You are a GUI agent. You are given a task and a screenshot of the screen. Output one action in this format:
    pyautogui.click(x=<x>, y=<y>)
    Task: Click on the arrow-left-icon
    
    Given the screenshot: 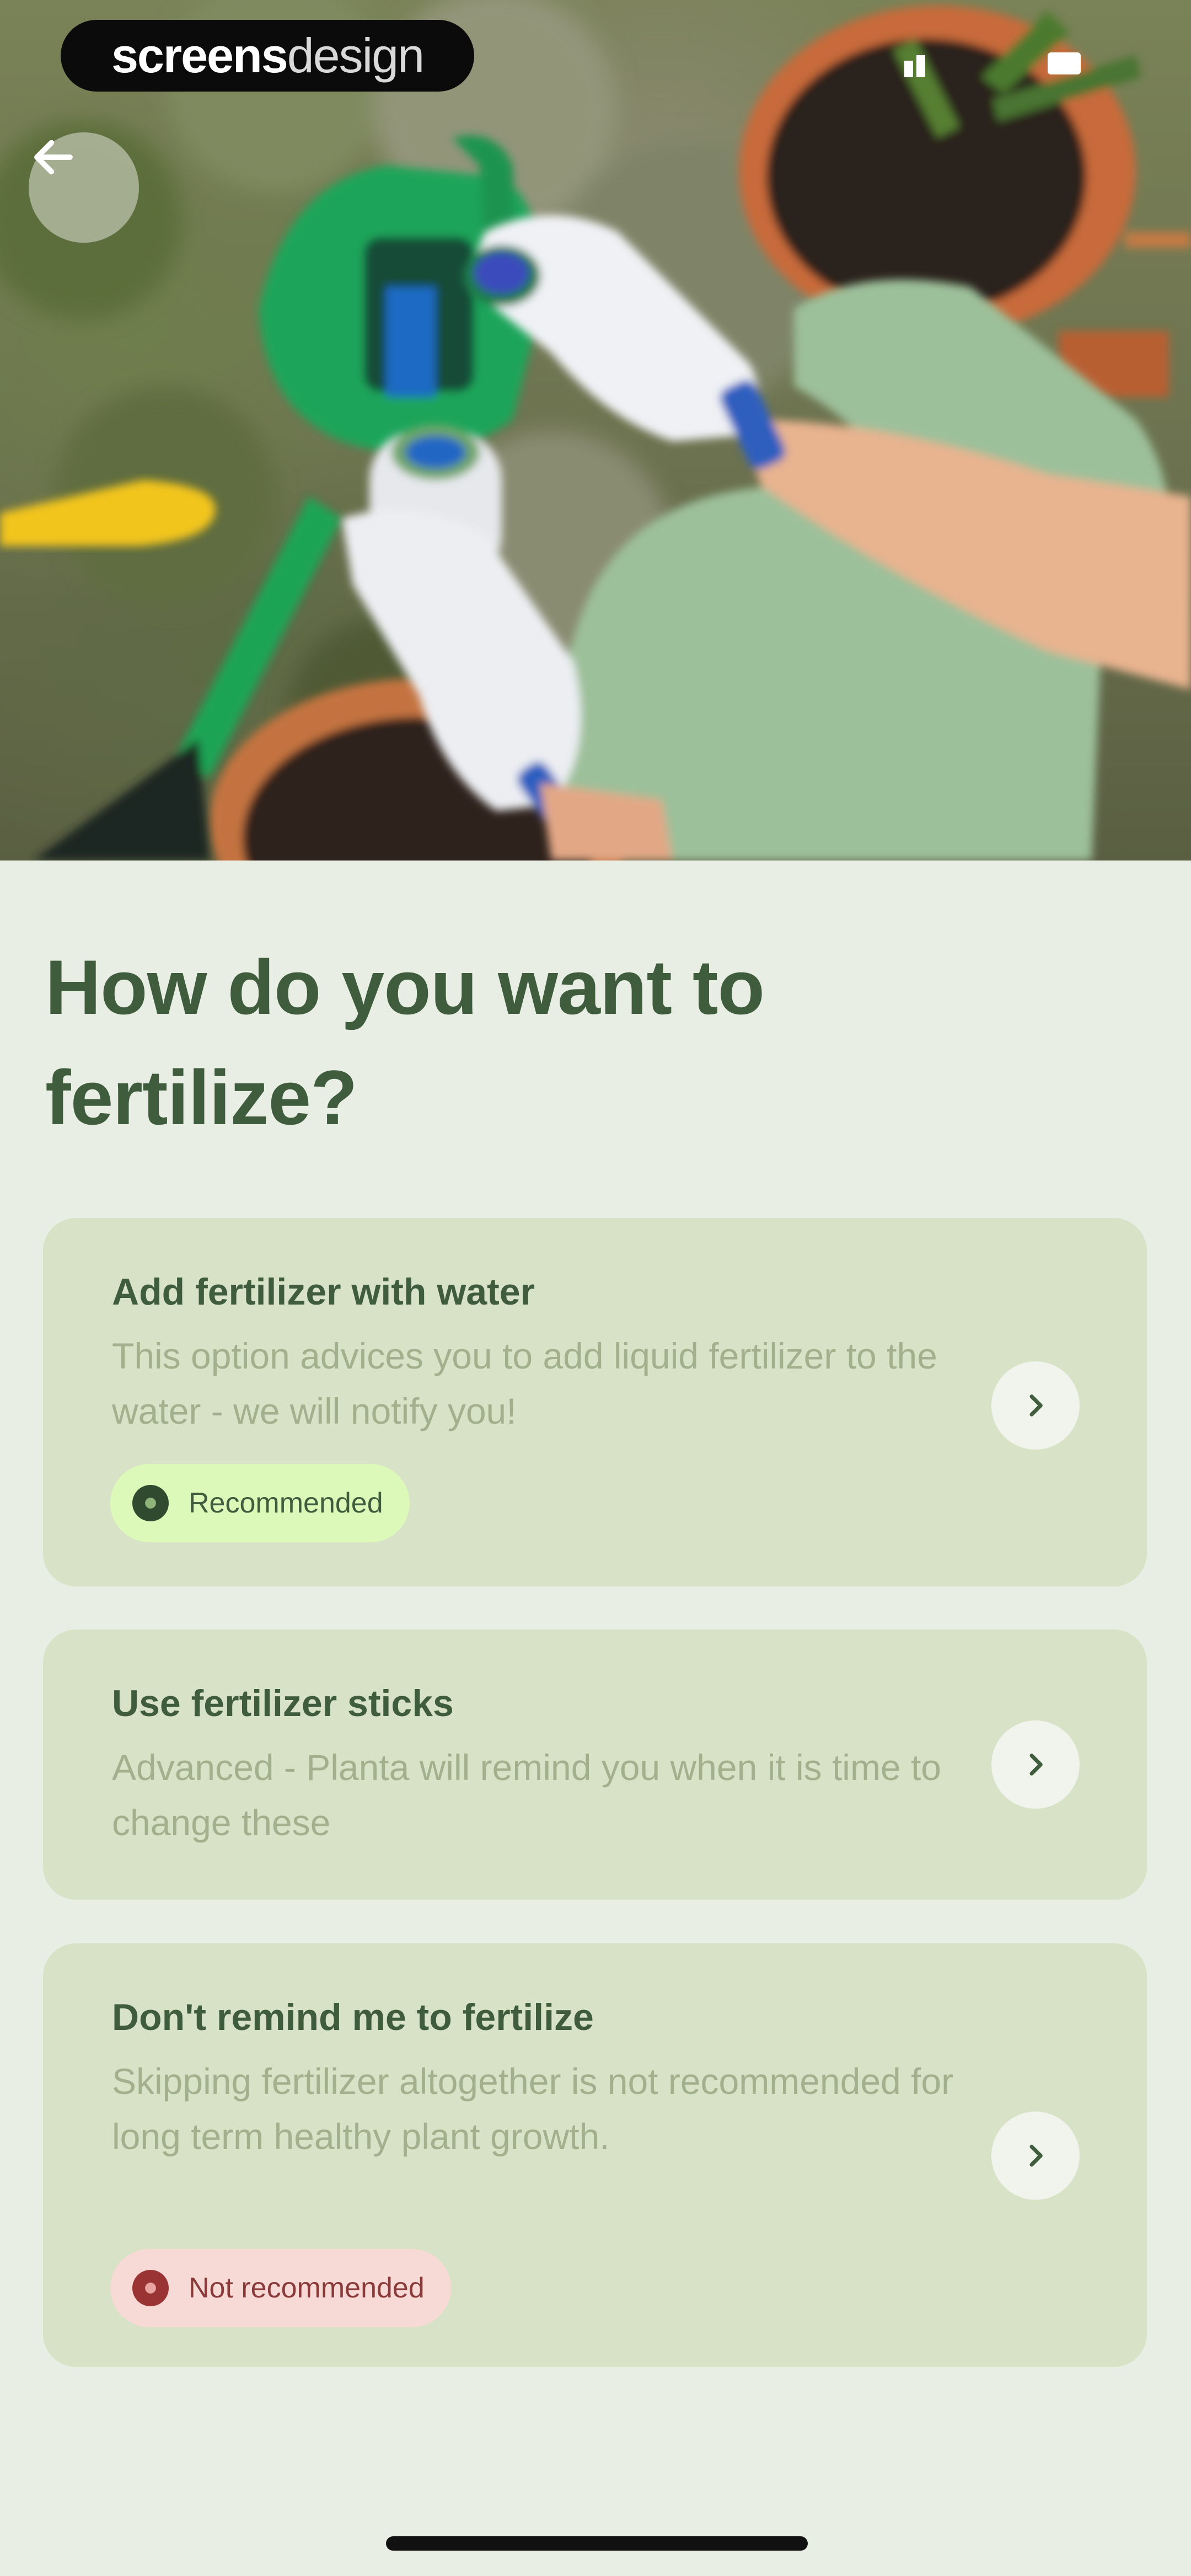 What is the action you would take?
    pyautogui.click(x=53, y=157)
    